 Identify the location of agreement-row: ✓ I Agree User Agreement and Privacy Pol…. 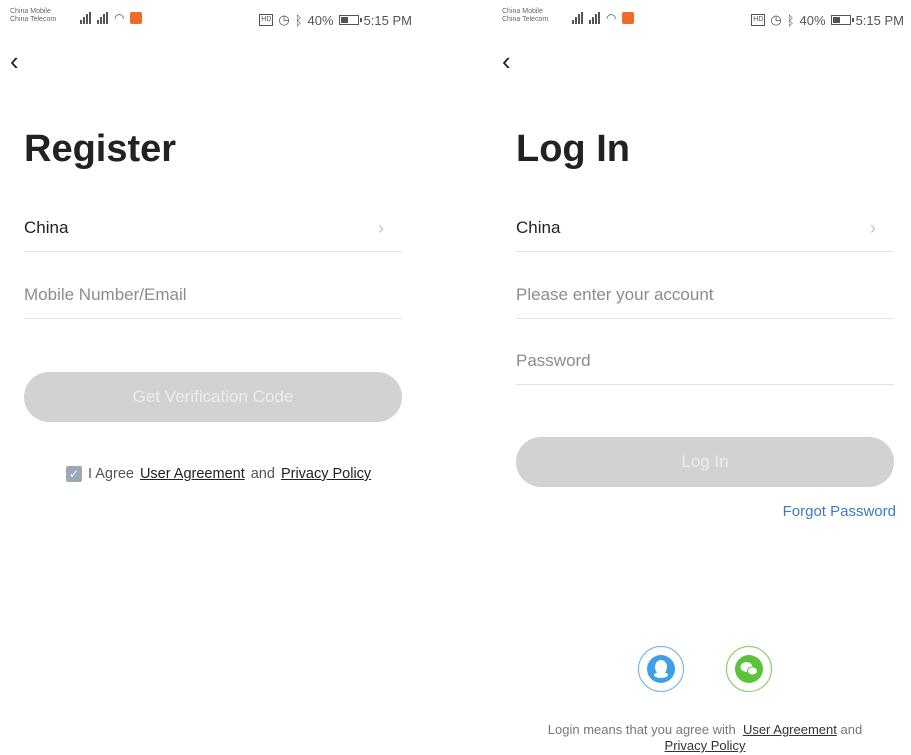
(218, 474).